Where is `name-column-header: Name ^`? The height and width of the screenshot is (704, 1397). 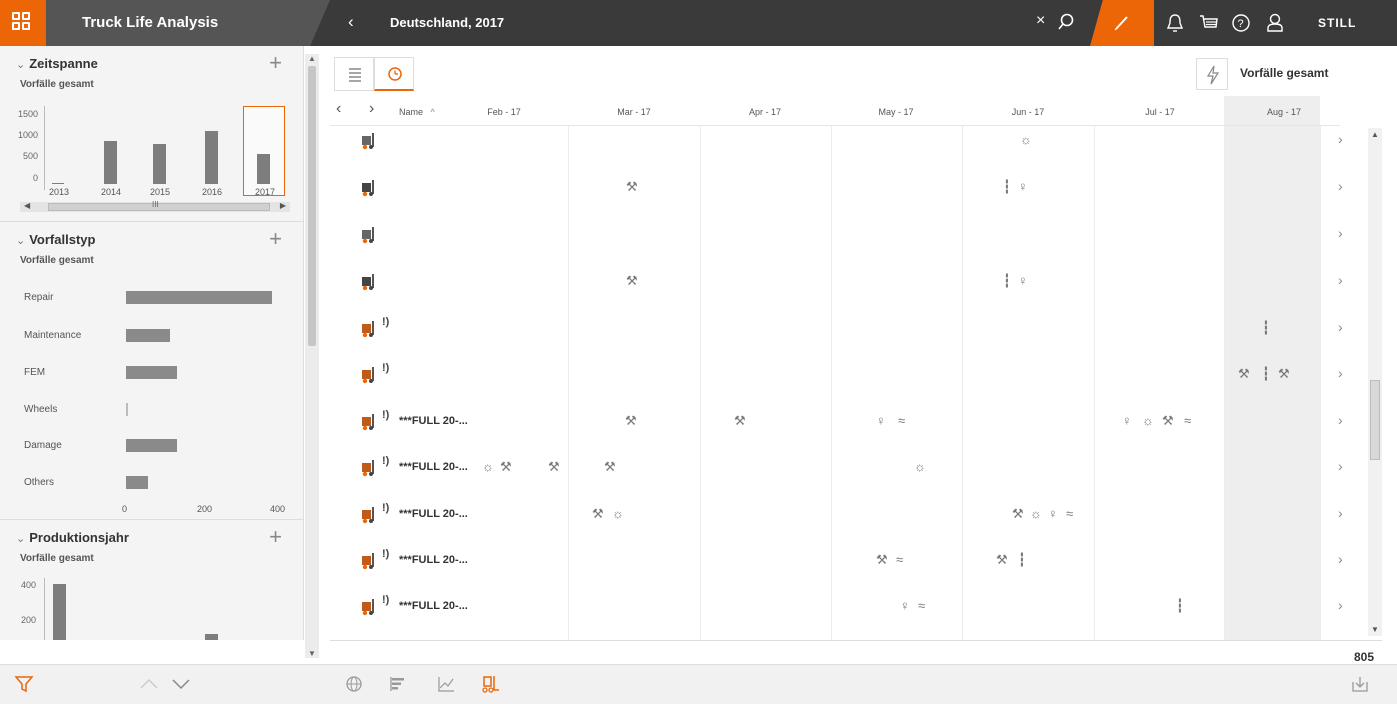 name-column-header: Name ^ is located at coordinates (417, 112).